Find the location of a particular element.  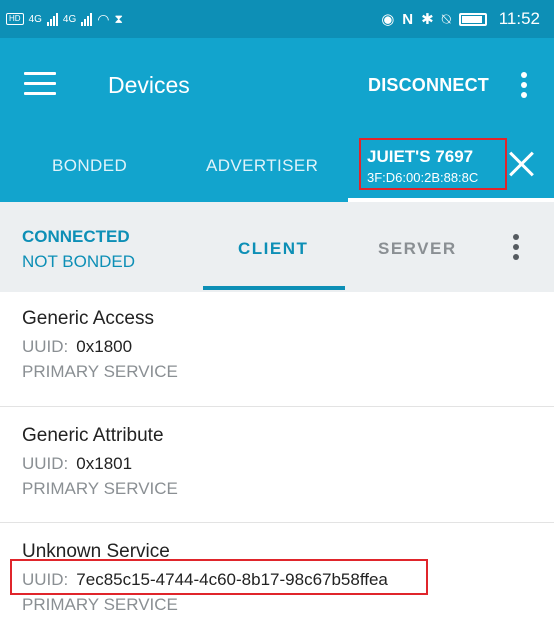

device-address: 3F:D6:00:2B:88:8C is located at coordinates (423, 177).